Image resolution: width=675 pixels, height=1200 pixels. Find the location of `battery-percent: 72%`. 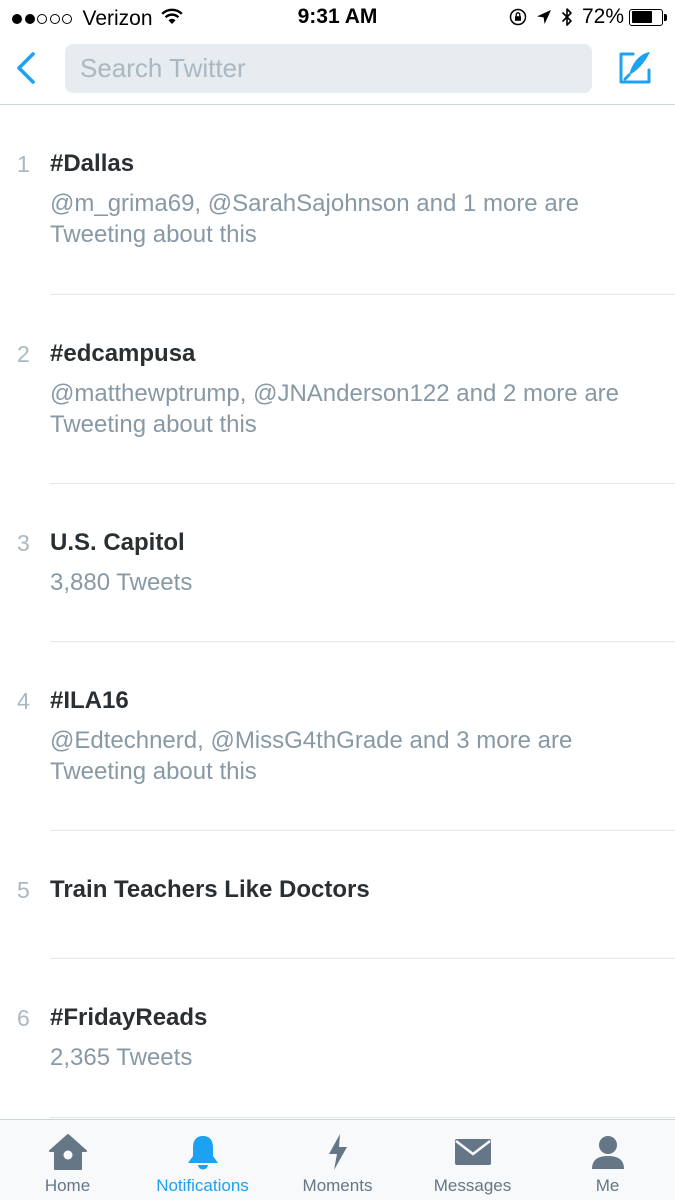

battery-percent: 72% is located at coordinates (602, 16).